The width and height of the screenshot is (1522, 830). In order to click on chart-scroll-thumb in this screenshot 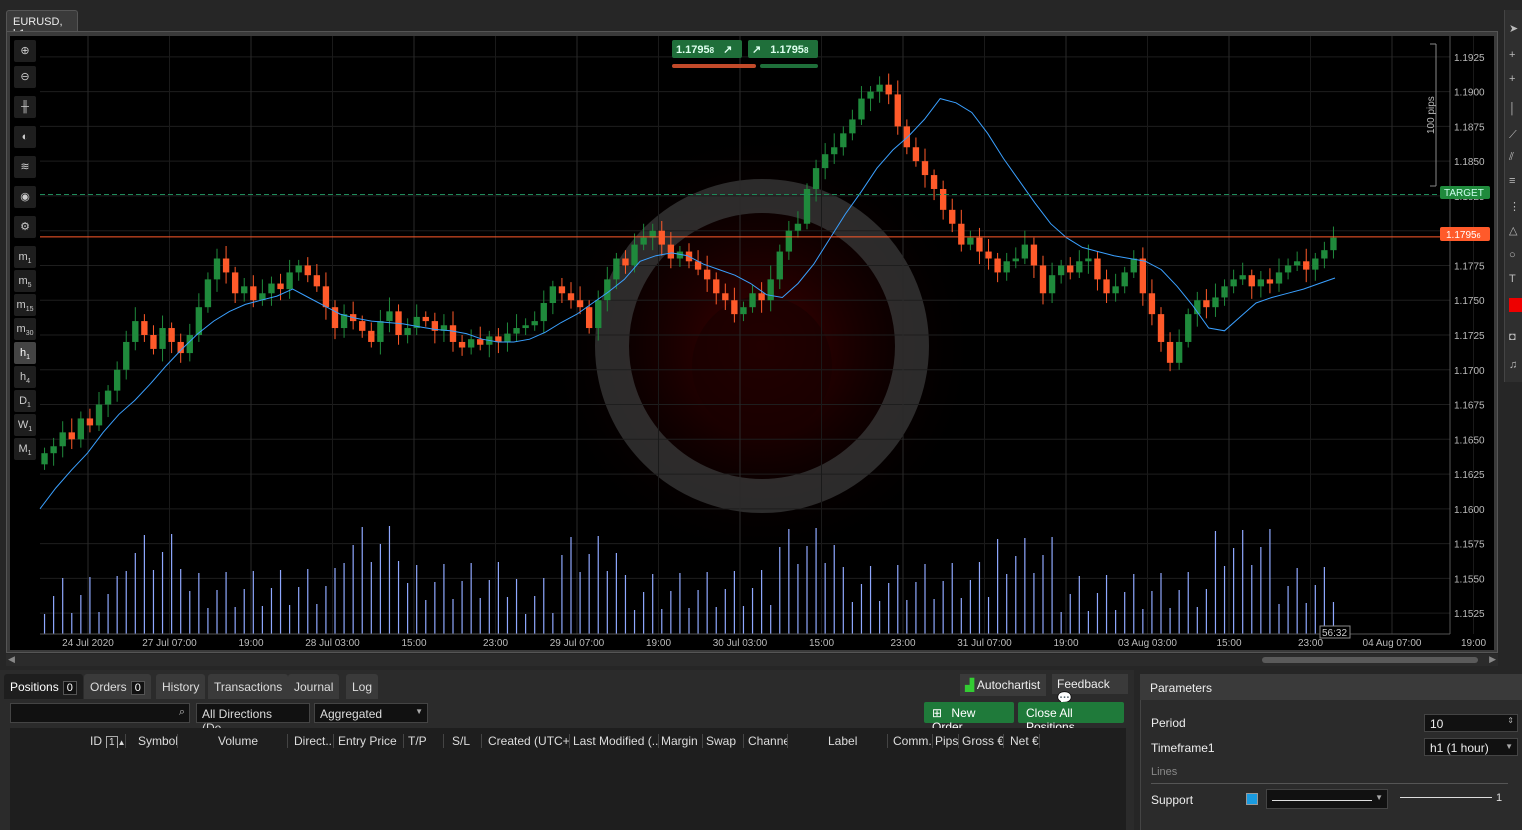, I will do `click(1370, 660)`.